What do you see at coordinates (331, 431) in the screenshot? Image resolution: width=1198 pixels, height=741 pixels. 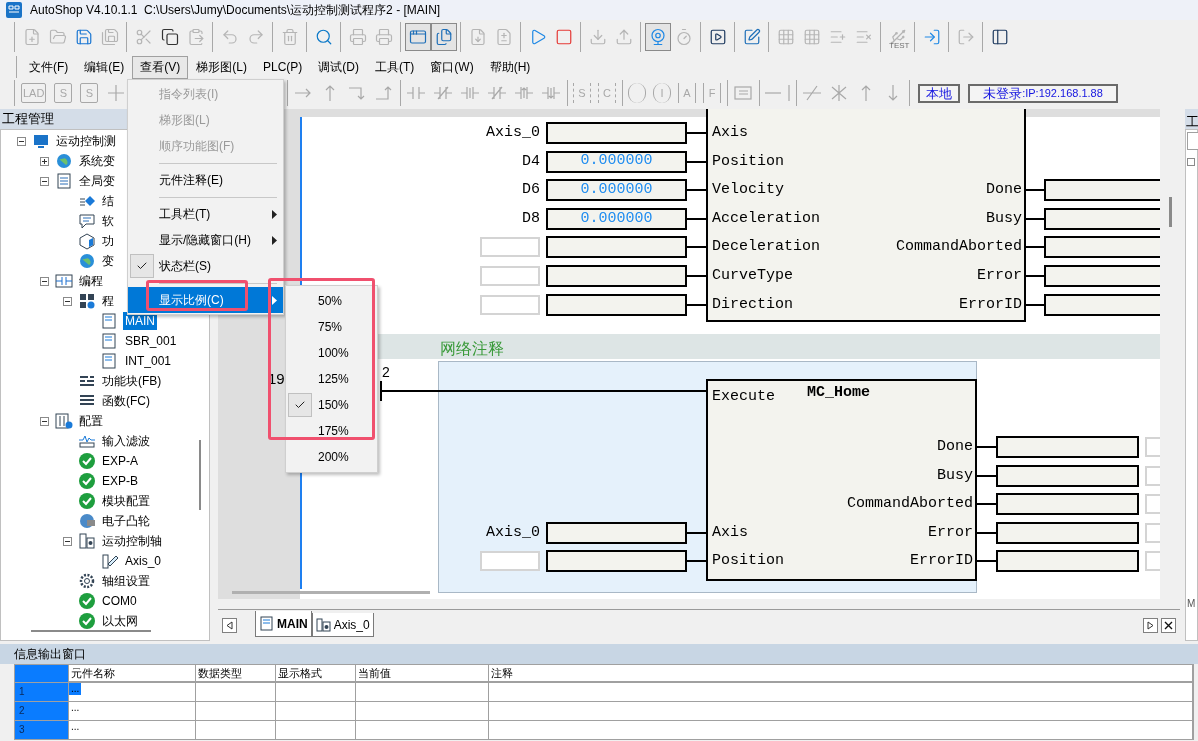 I see `menu-item: 175%` at bounding box center [331, 431].